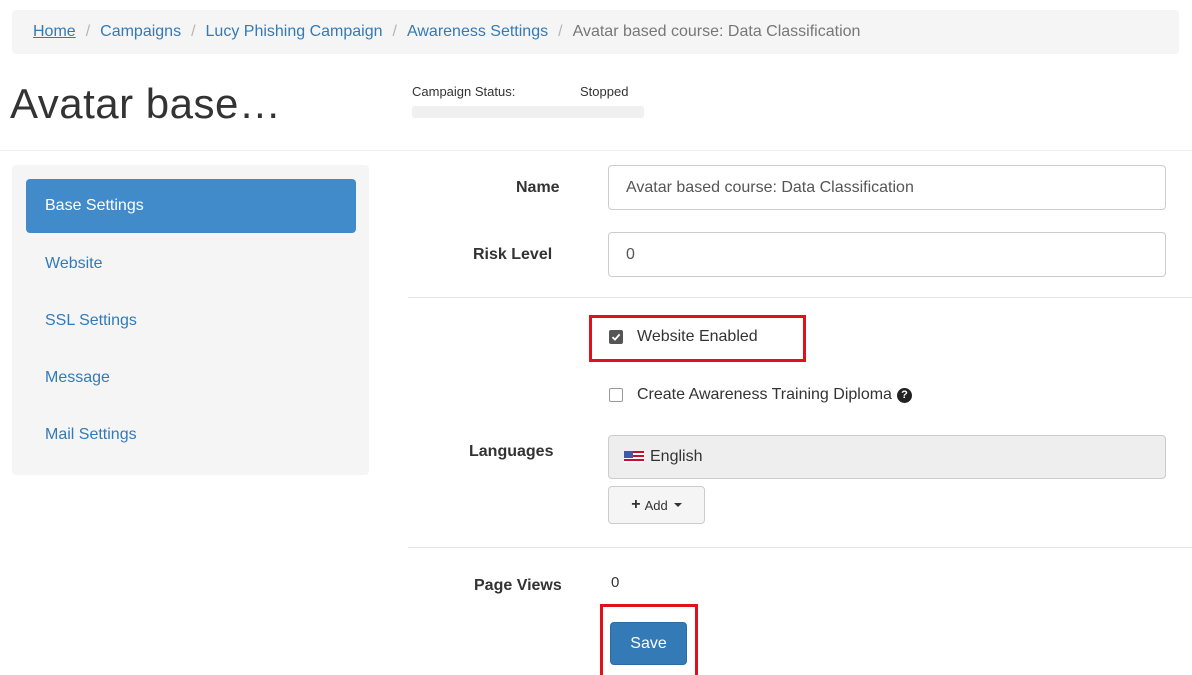 This screenshot has height=675, width=1192. Describe the element at coordinates (887, 187) in the screenshot. I see `name-input: Avatar based course: Data Classification` at that location.